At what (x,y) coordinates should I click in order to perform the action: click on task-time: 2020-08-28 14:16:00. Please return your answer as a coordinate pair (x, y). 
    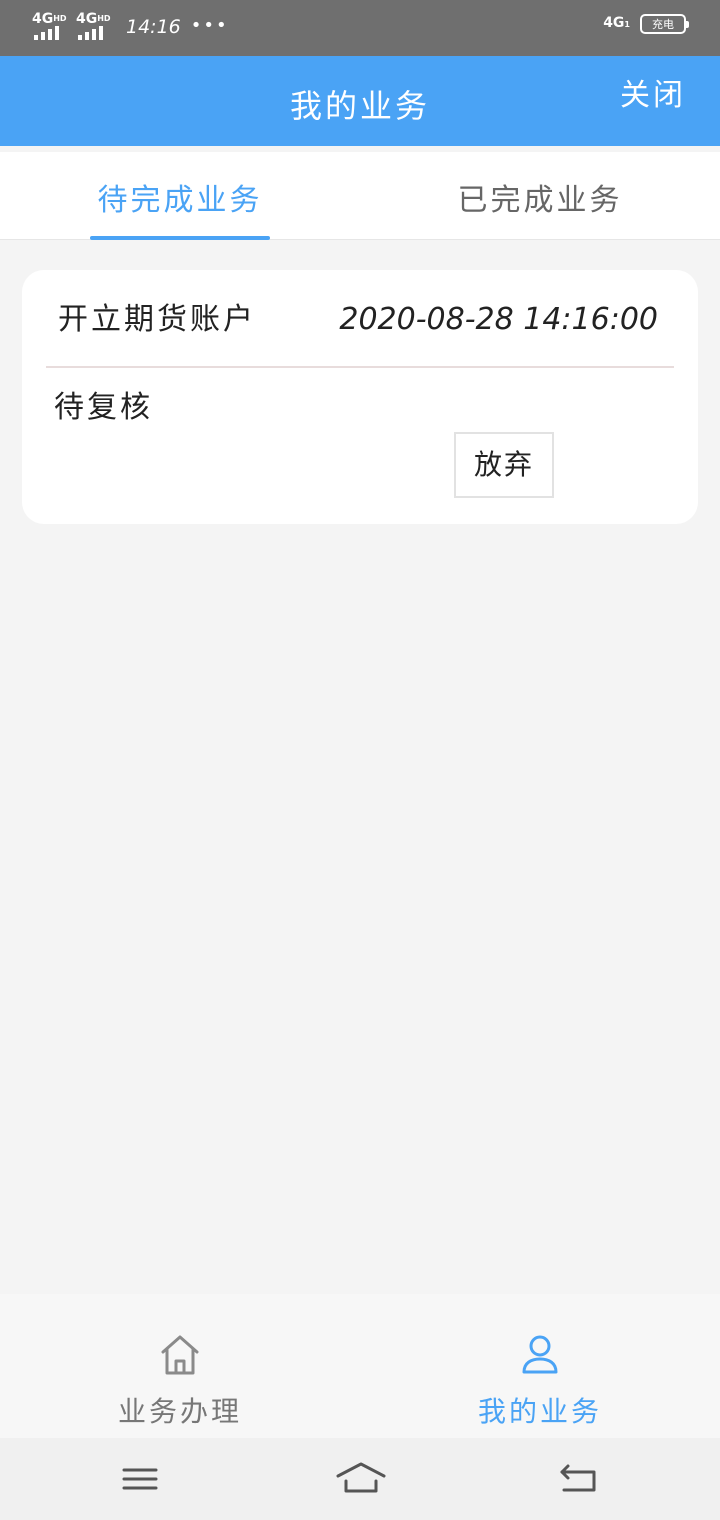
    Looking at the image, I should click on (498, 319).